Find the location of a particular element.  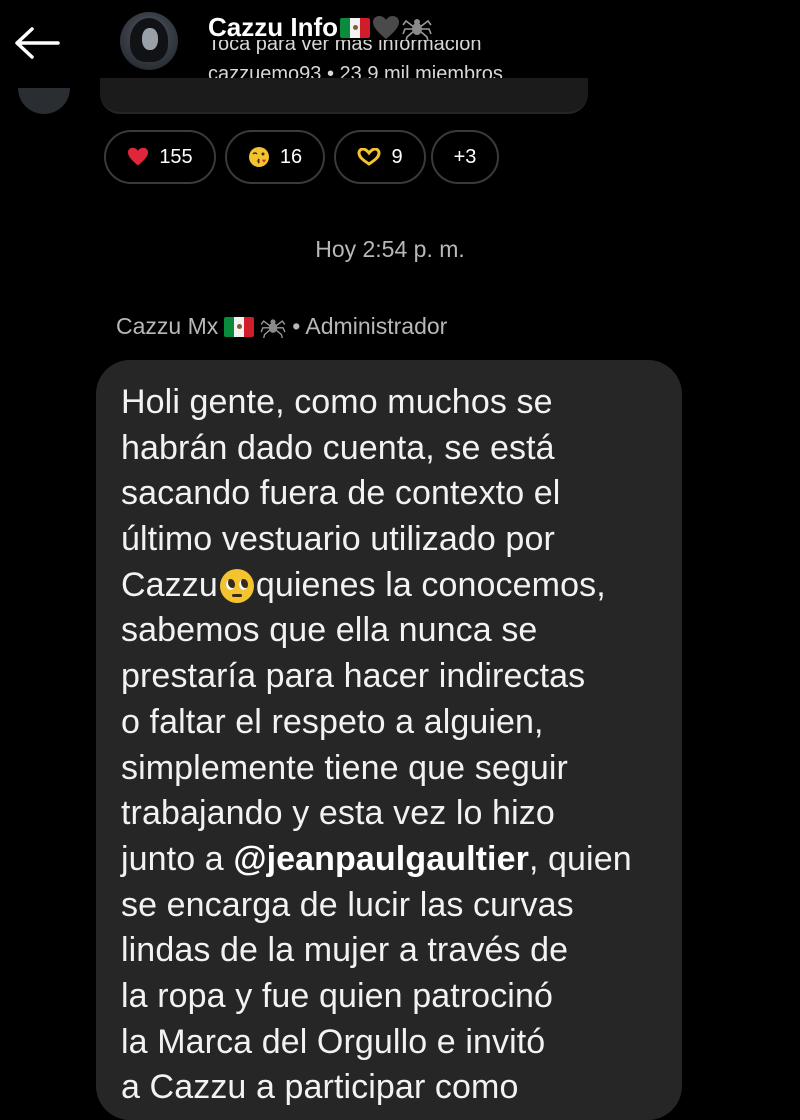

message-line-part: Cazzu is located at coordinates (169, 584).